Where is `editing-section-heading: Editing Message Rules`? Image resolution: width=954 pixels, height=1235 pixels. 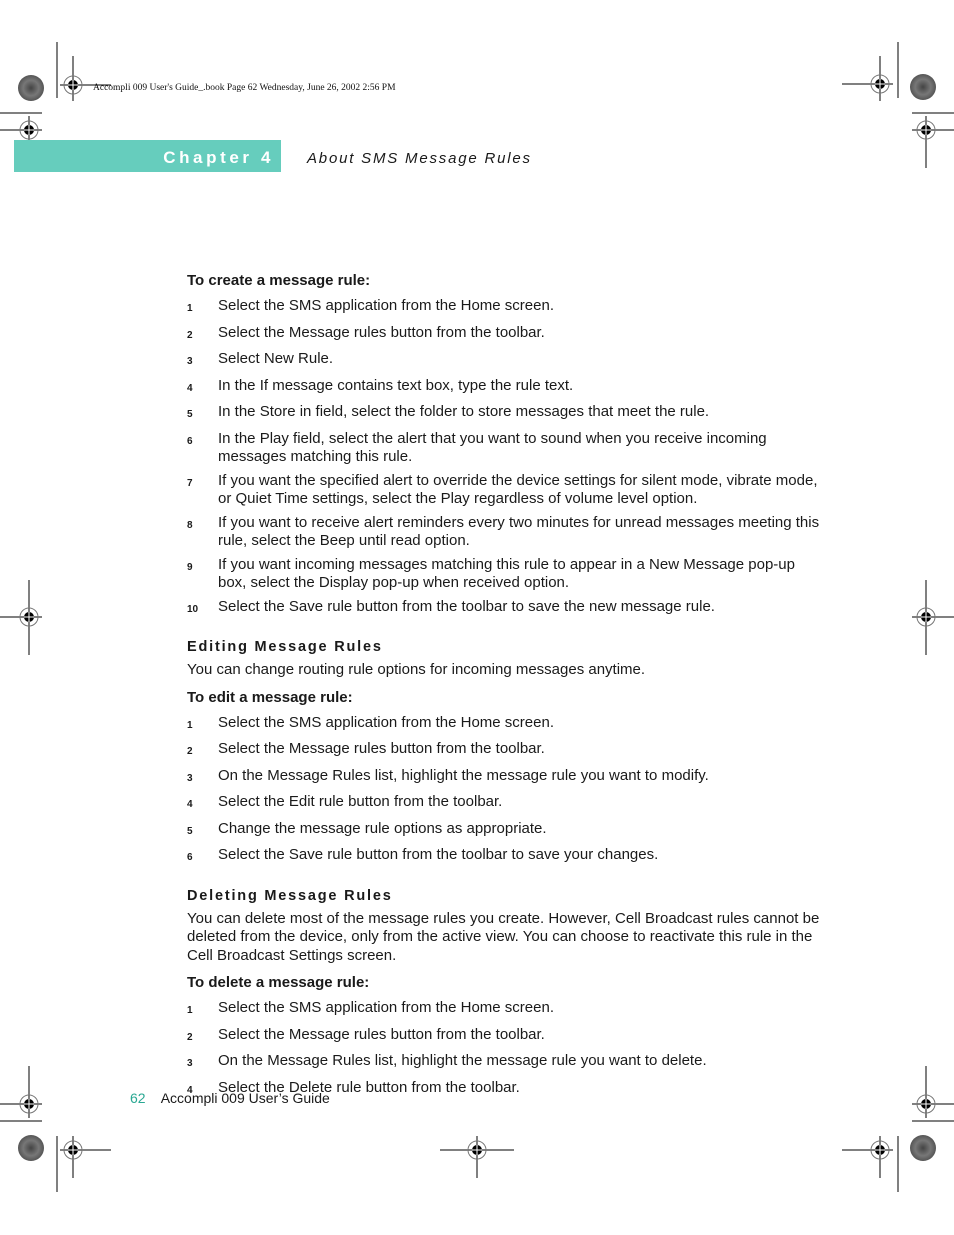
editing-section-heading: Editing Message Rules is located at coordinates (285, 647).